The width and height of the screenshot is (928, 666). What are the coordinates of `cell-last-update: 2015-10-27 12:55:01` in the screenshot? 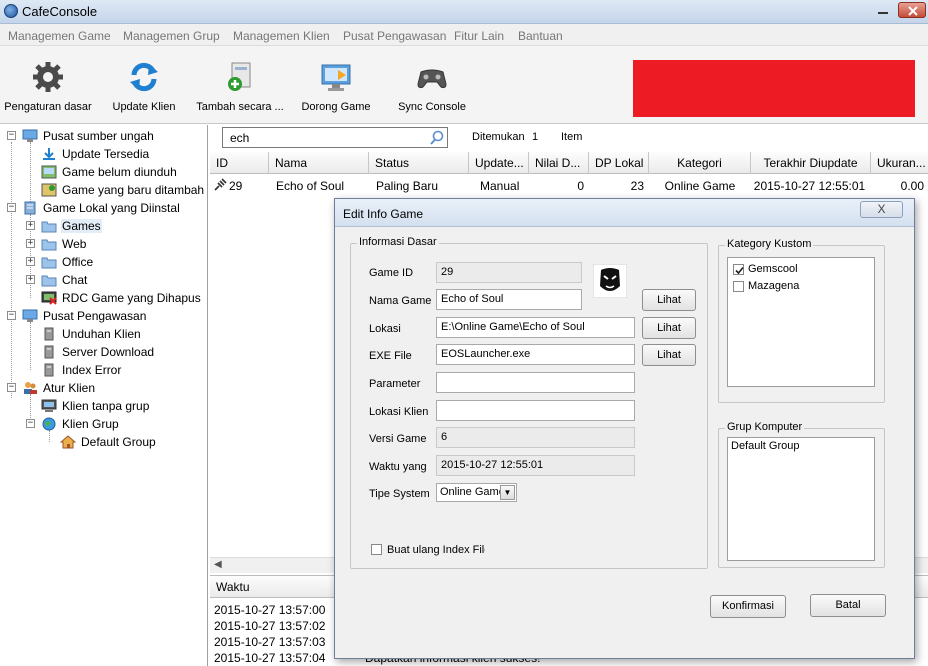 It's located at (809, 186).